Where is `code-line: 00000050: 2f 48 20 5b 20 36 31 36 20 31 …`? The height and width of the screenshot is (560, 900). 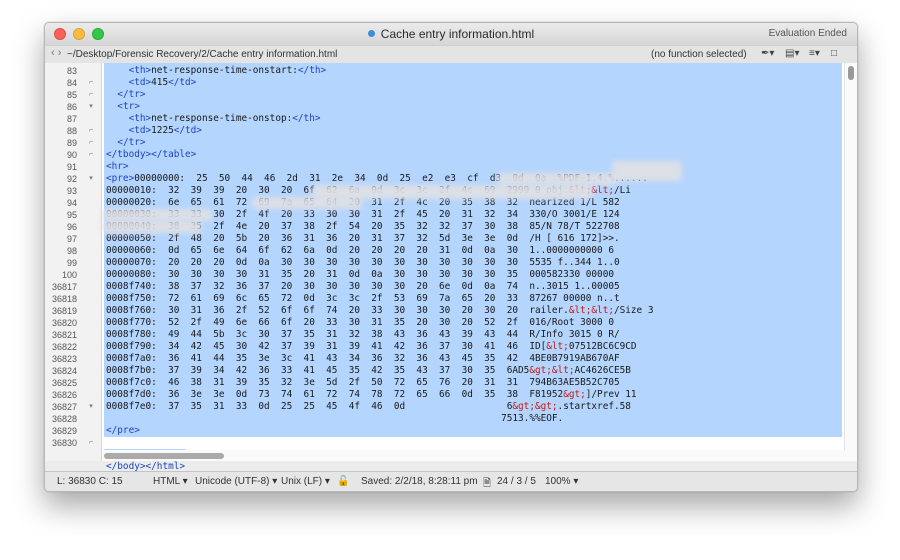
code-line: 00000050: 2f 48 20 5b 20 36 31 36 20 31 … is located at coordinates (477, 239).